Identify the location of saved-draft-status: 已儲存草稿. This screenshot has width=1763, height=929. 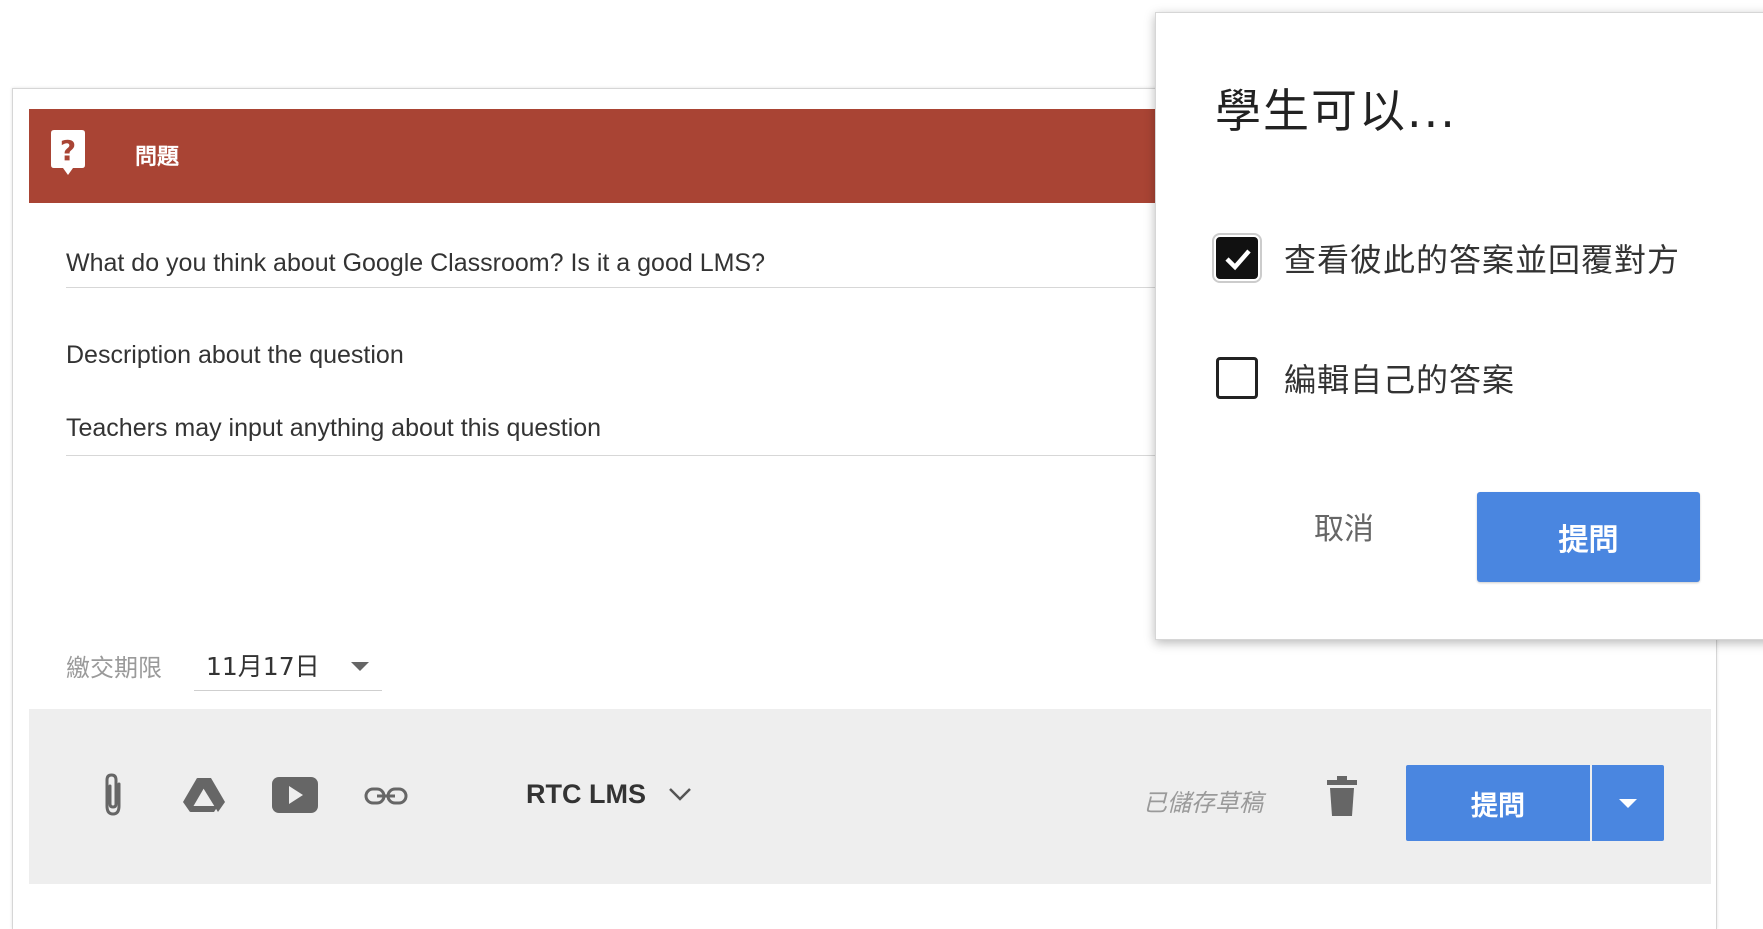
(1203, 803).